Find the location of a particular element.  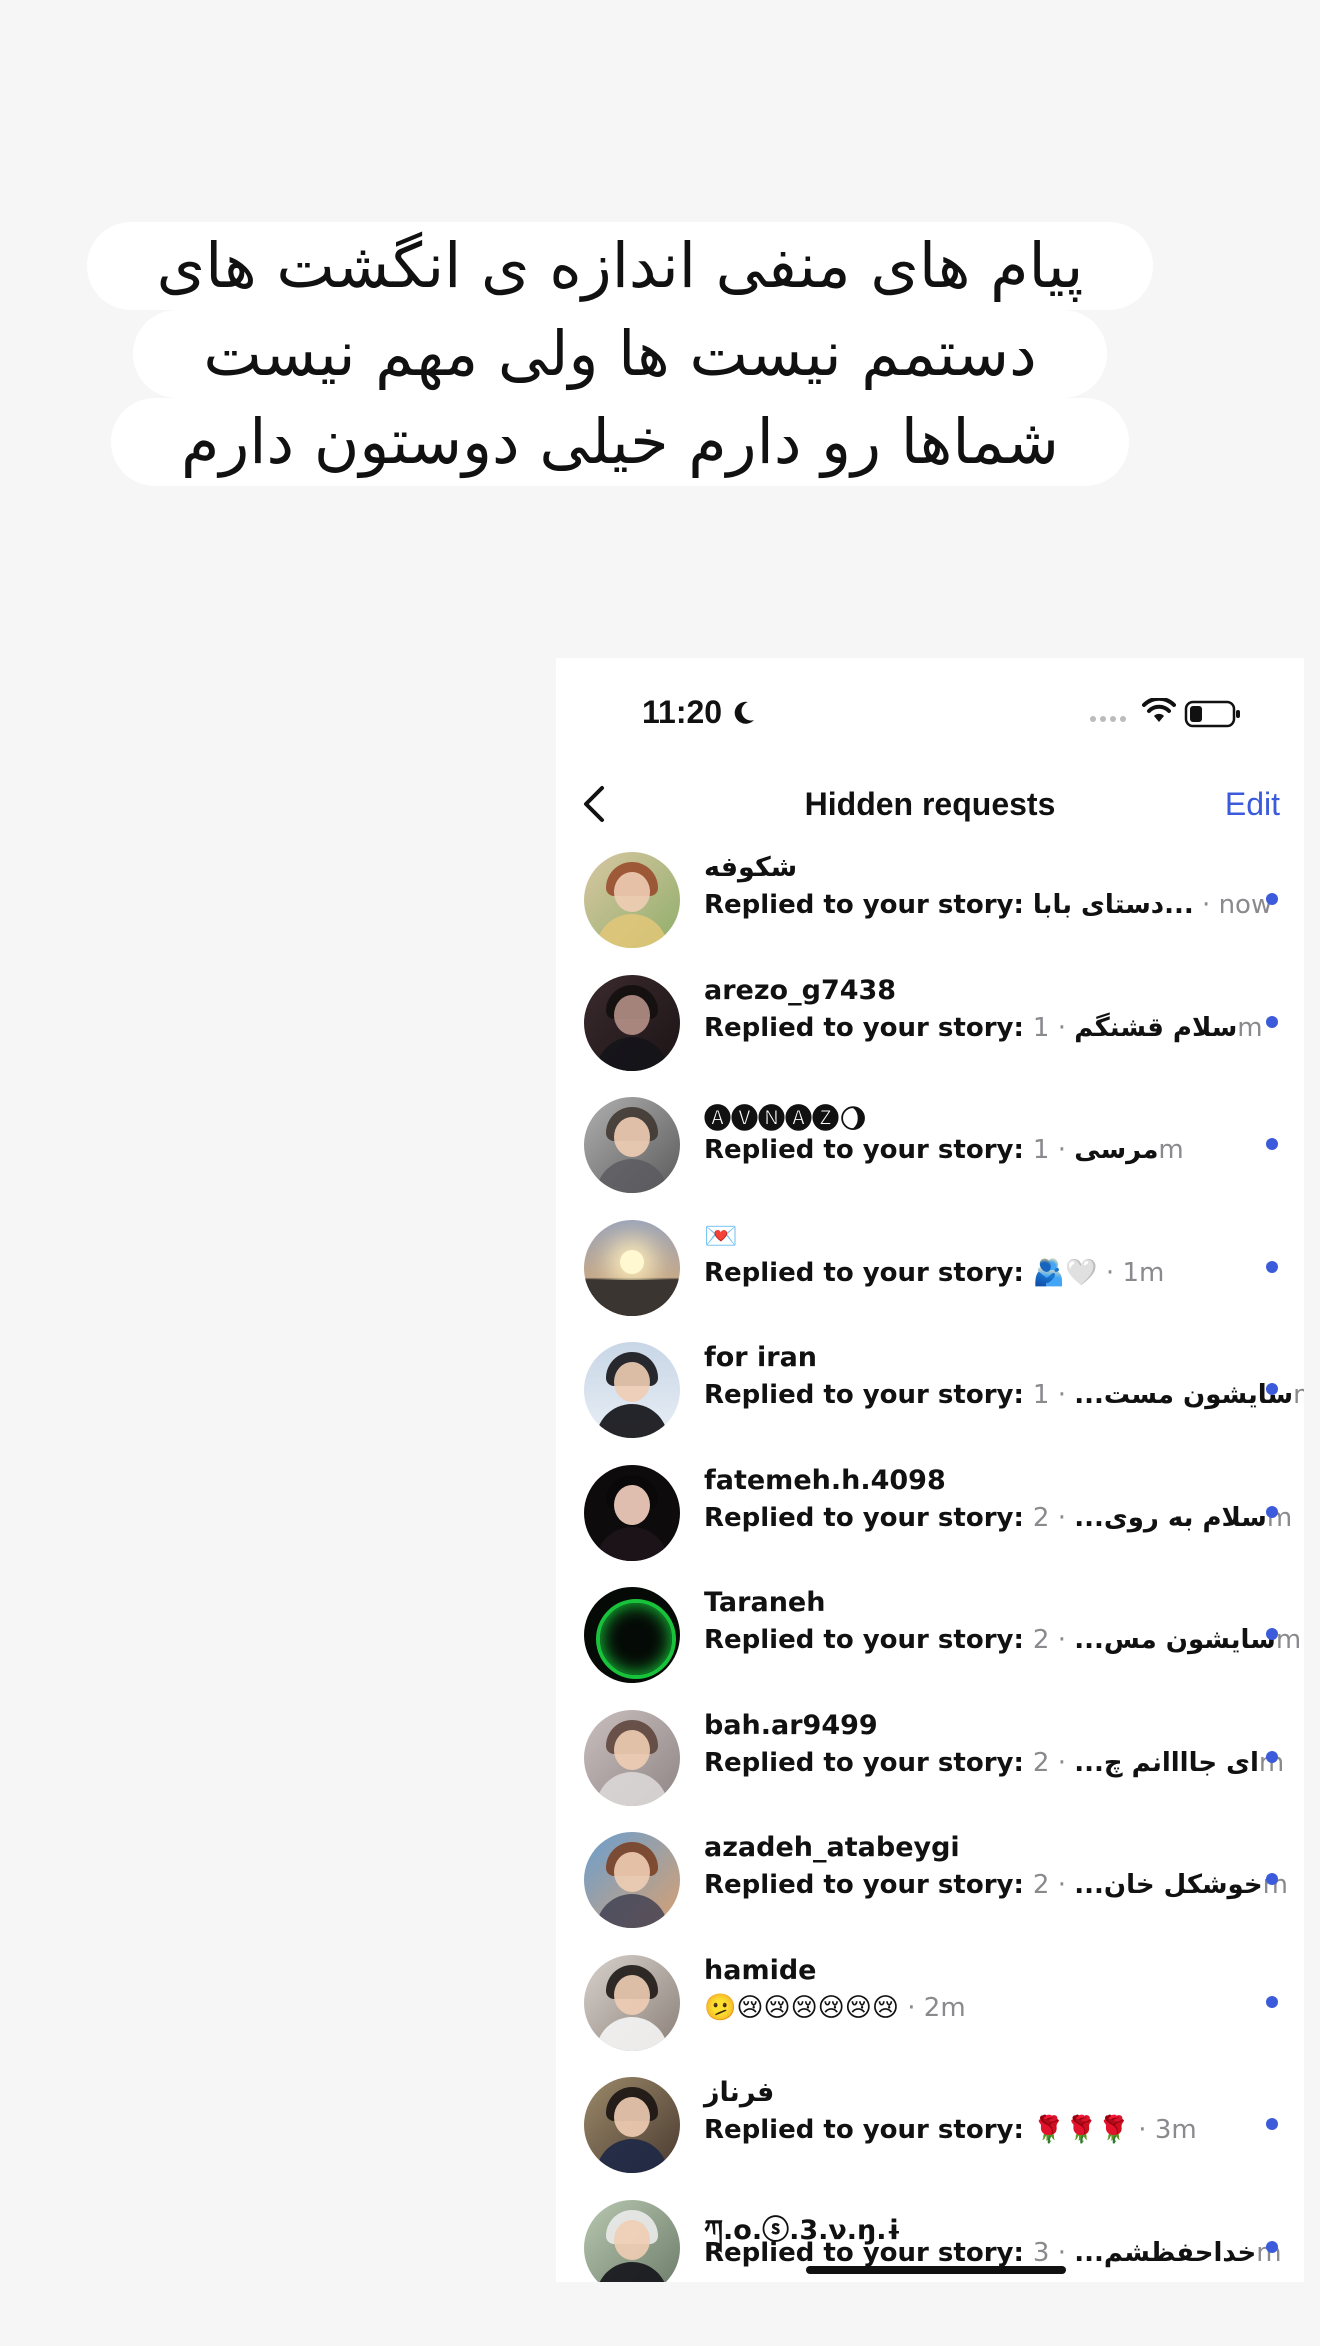

request-preview: Replied to your story: 🫂🤍 · 1m is located at coordinates (934, 1273).